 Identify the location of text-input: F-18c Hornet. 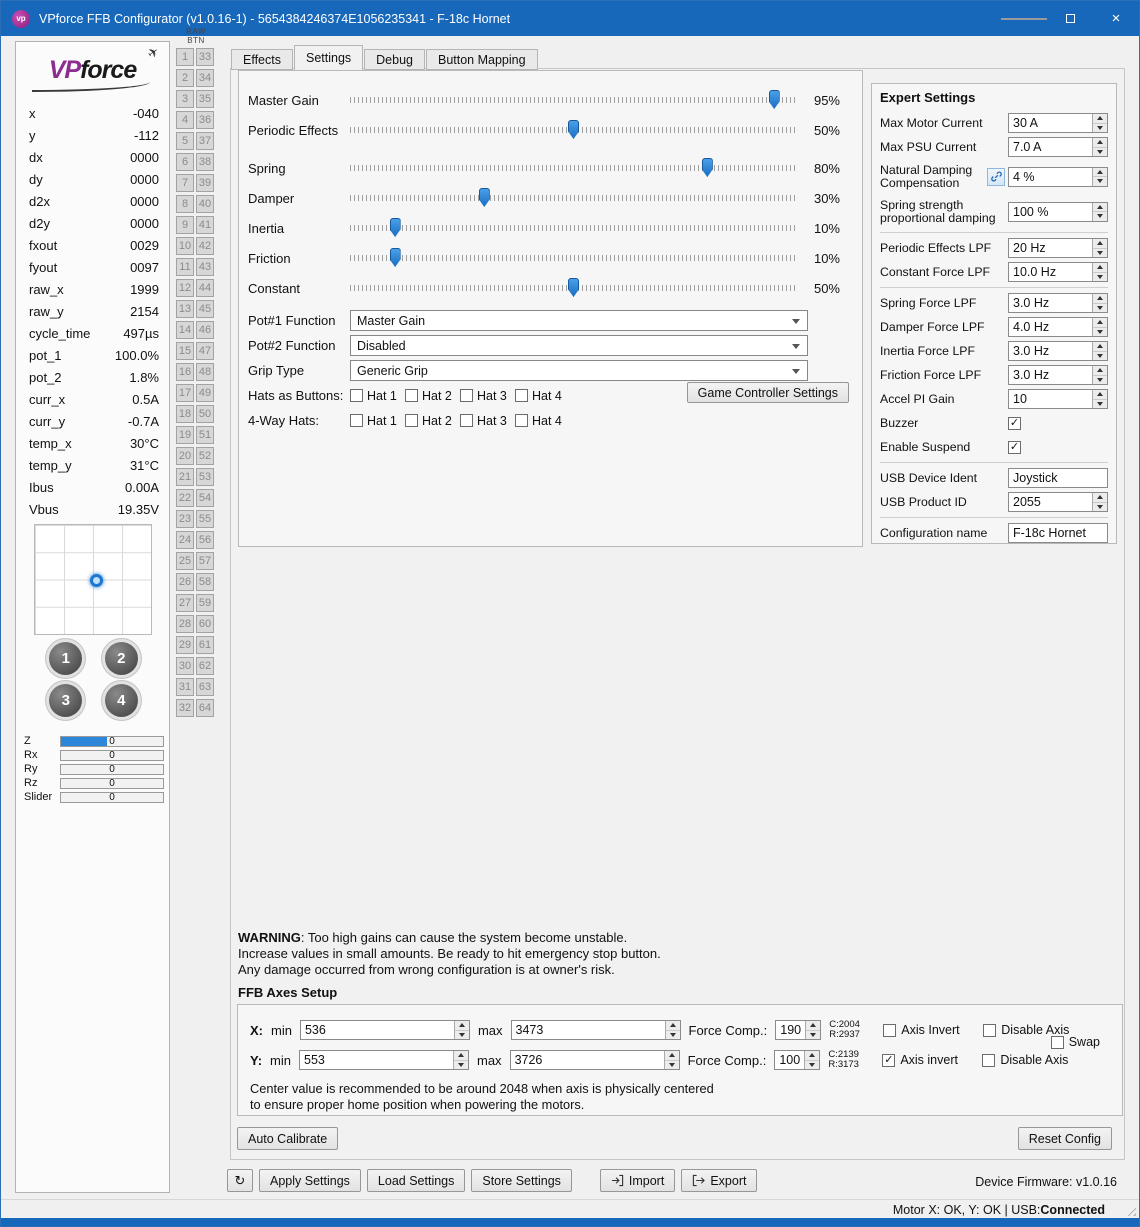
(1058, 533).